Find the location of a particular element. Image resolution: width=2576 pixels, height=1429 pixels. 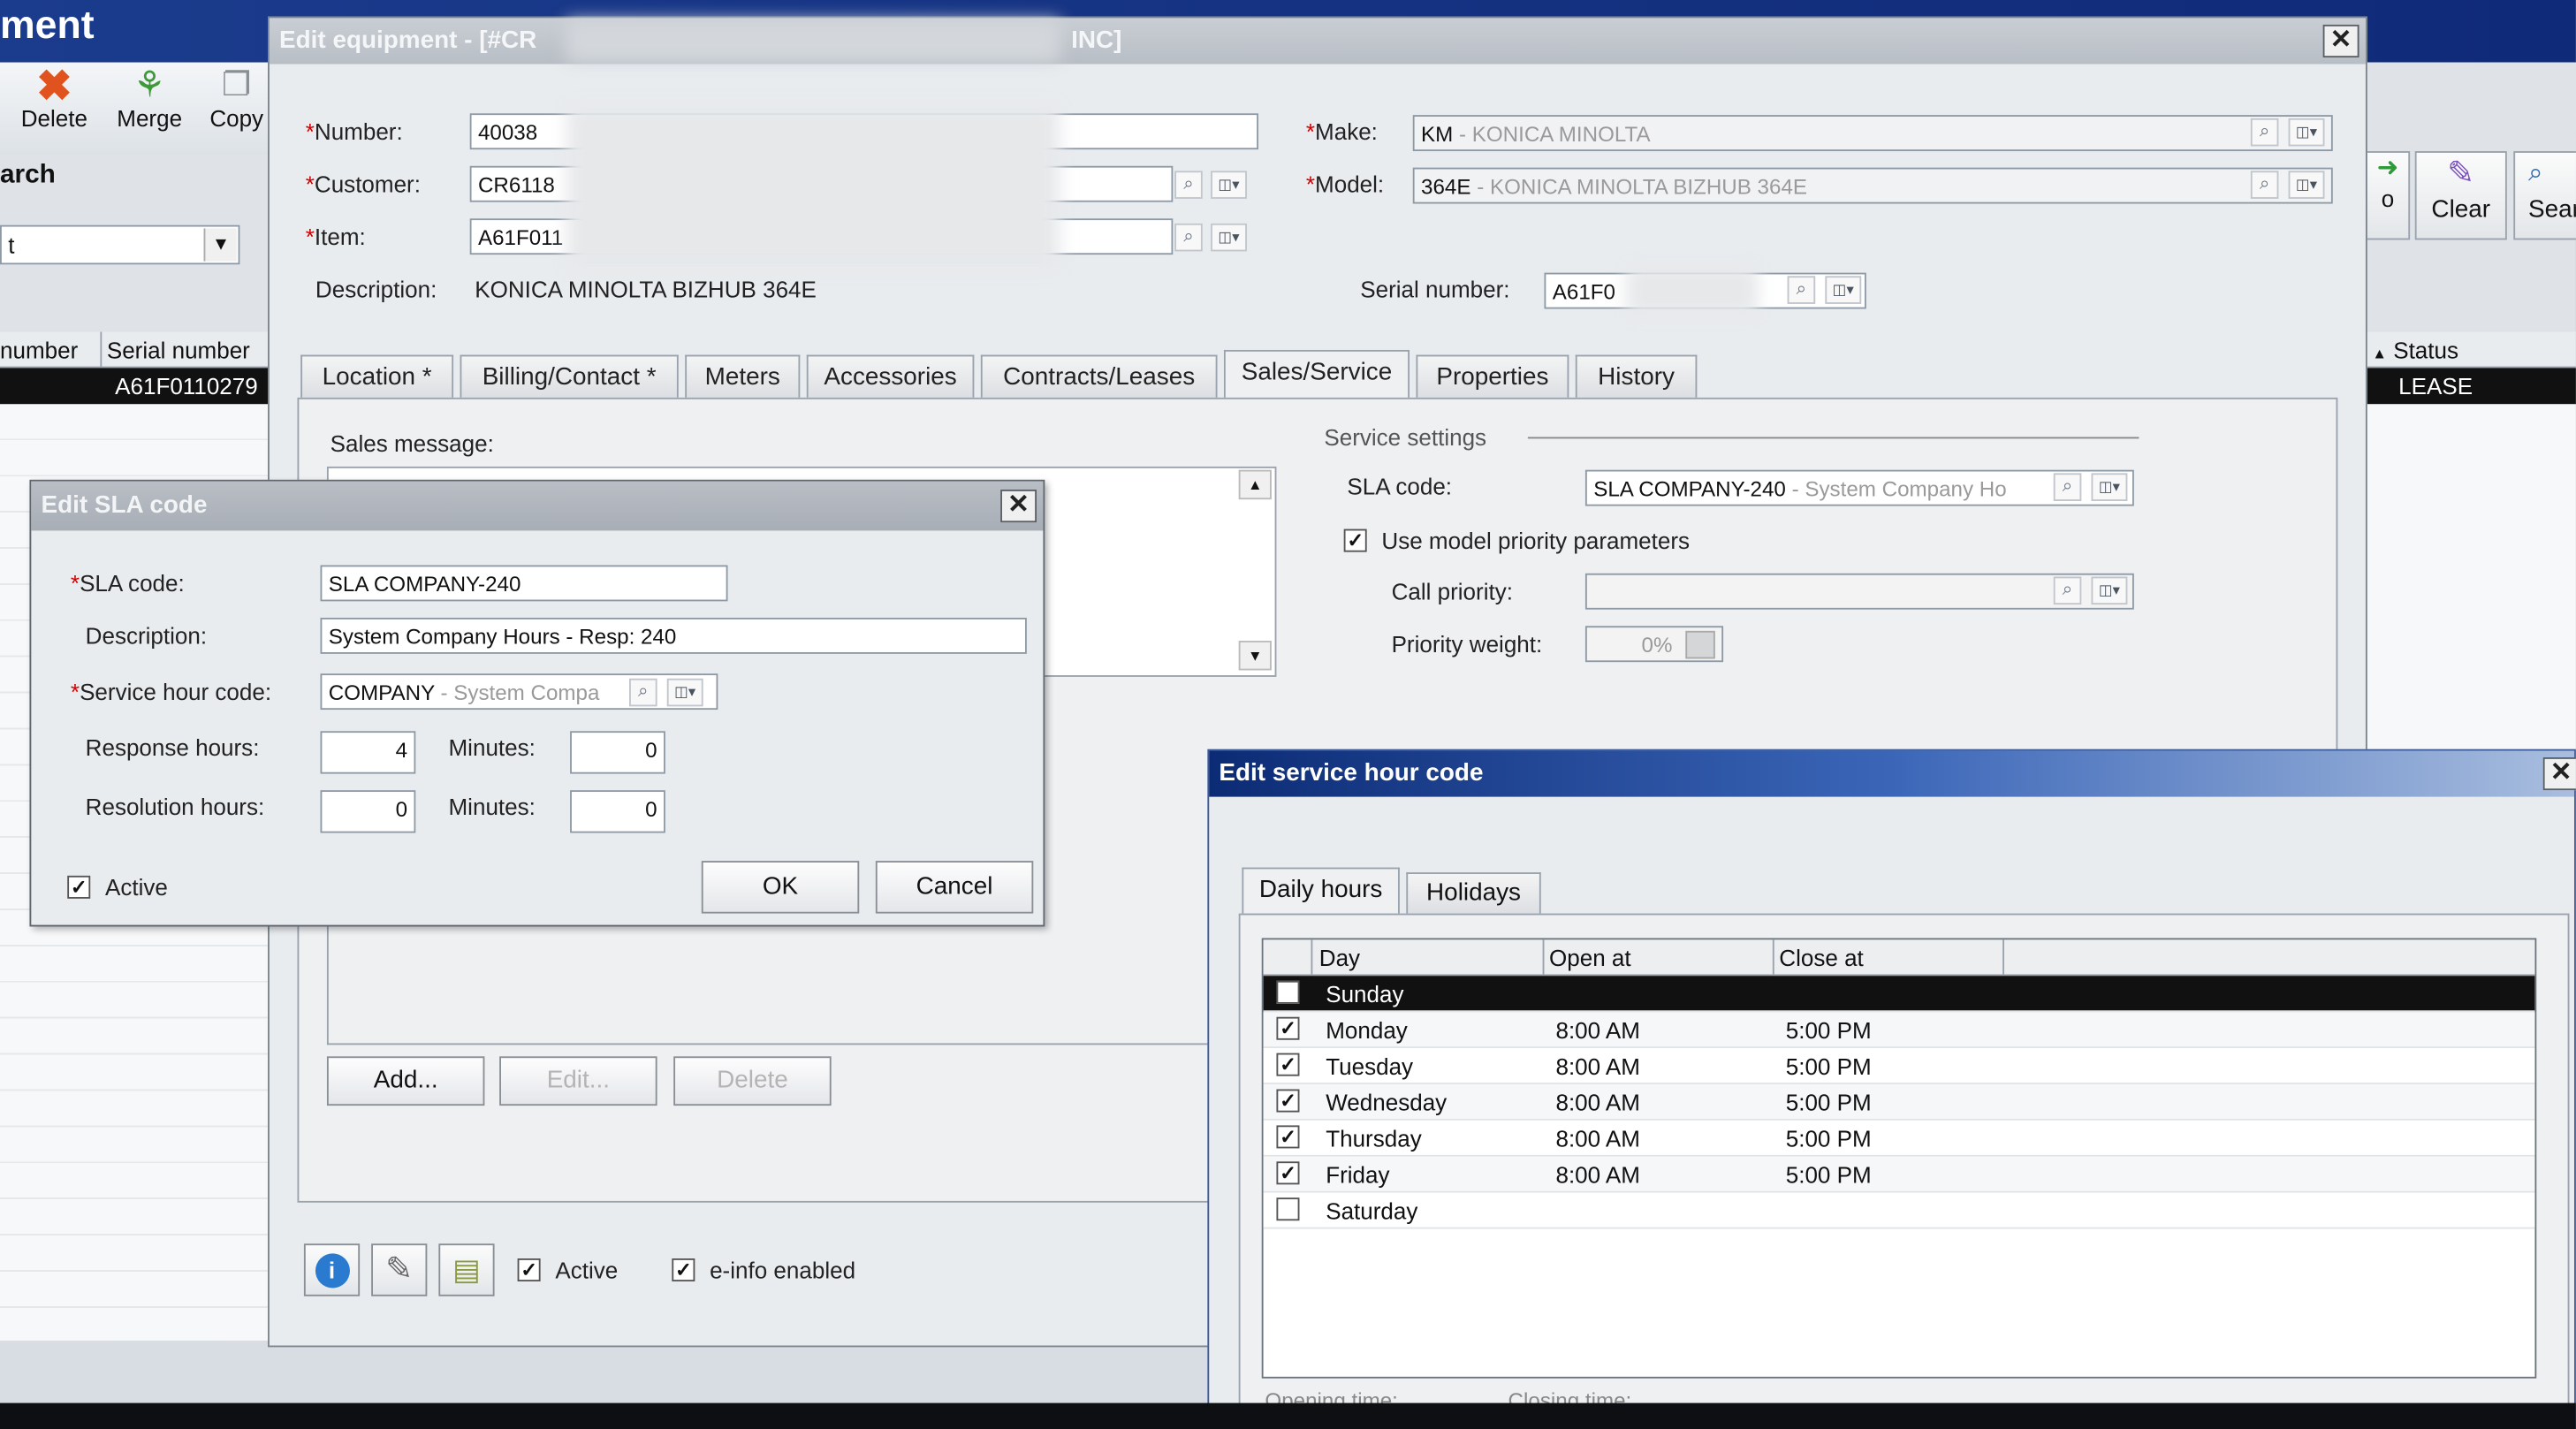

sla-dropdown-icon: ◫▾ is located at coordinates (2109, 487).